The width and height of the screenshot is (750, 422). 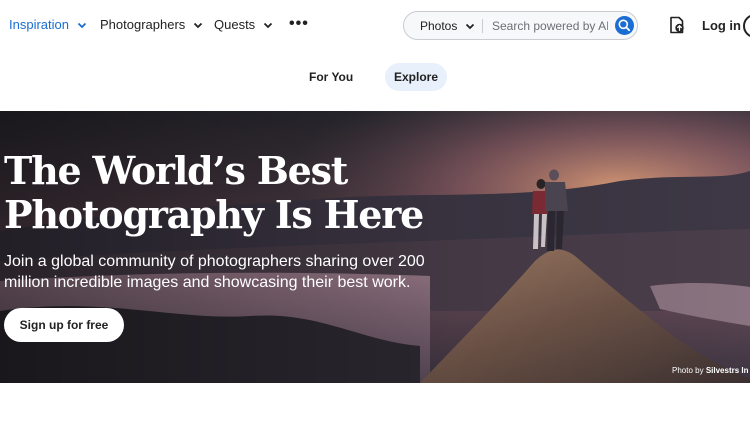 What do you see at coordinates (482, 26) in the screenshot?
I see `search-divider` at bounding box center [482, 26].